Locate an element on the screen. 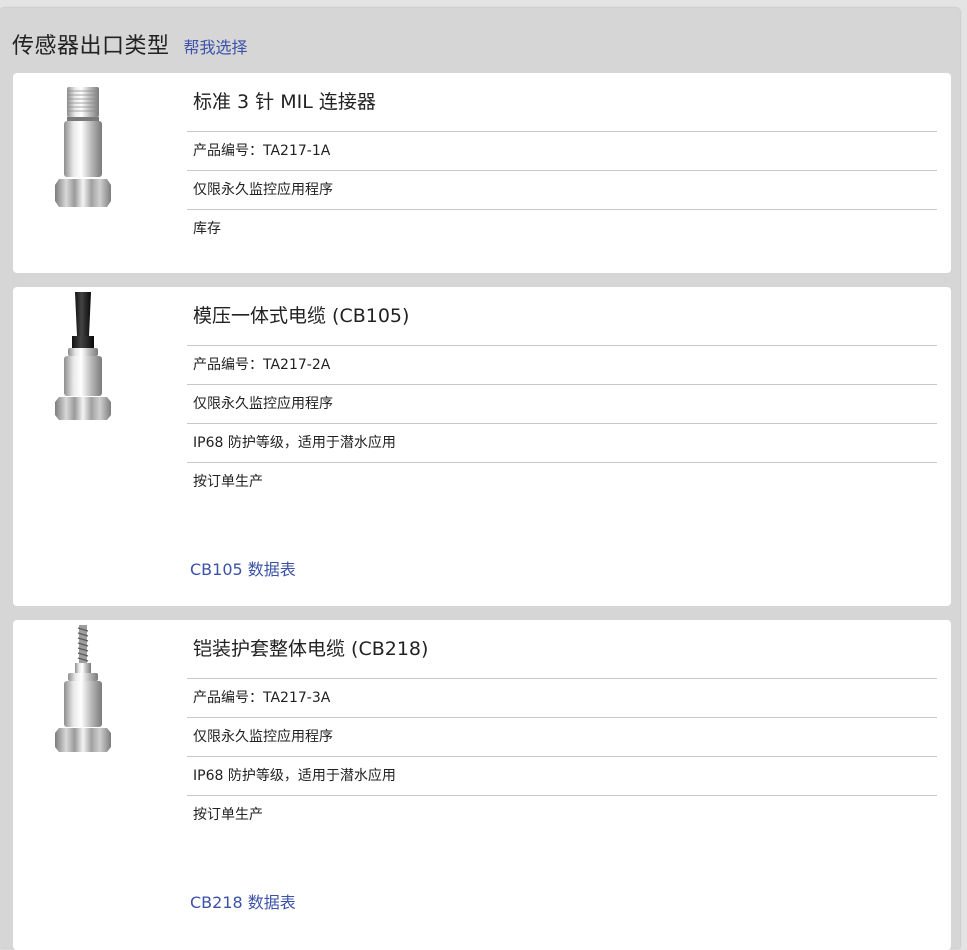 The image size is (967, 950). cb105-datasheet-link: CB105 数据表 is located at coordinates (243, 568).